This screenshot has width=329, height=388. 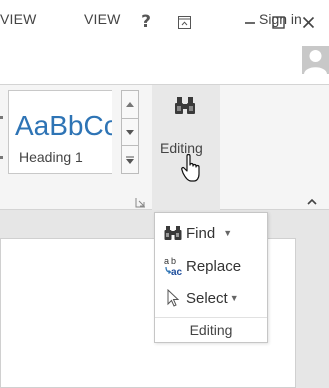 I want to click on select-menu-item: Select ▼, so click(x=201, y=298).